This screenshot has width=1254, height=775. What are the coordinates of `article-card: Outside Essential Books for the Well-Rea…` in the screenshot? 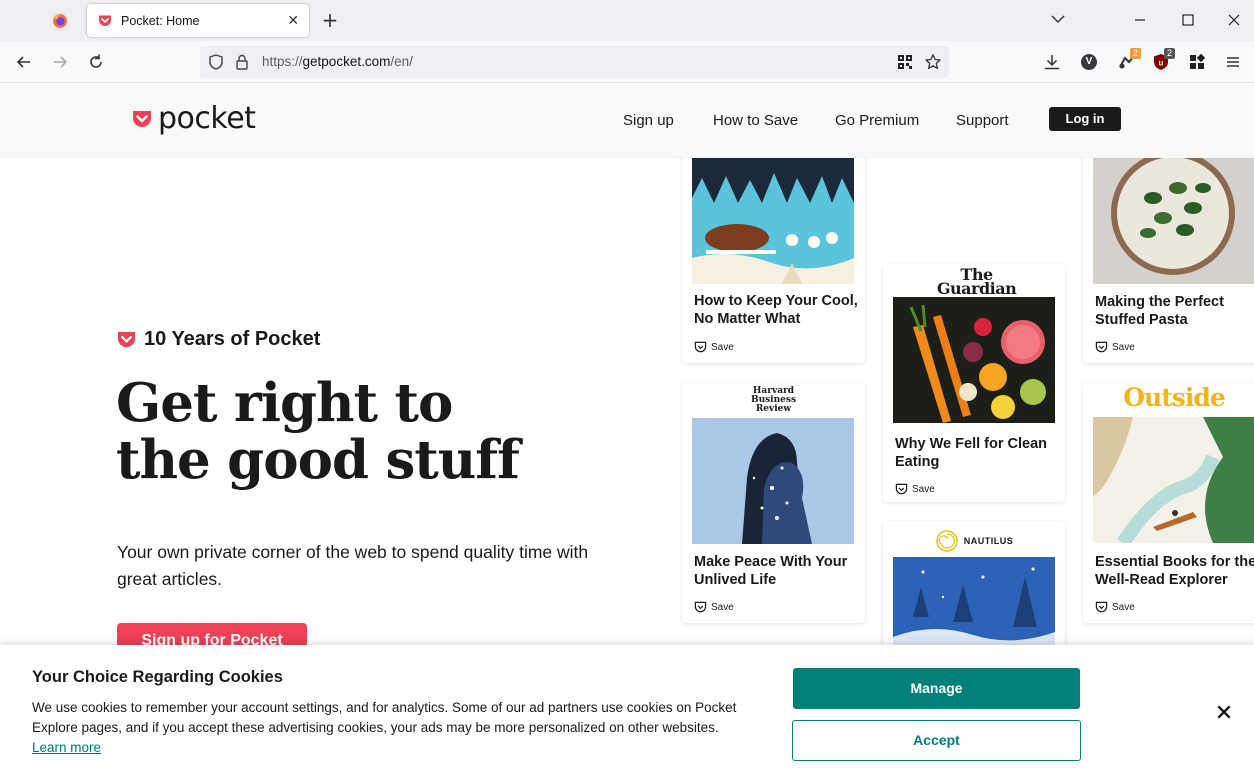 It's located at (1168, 503).